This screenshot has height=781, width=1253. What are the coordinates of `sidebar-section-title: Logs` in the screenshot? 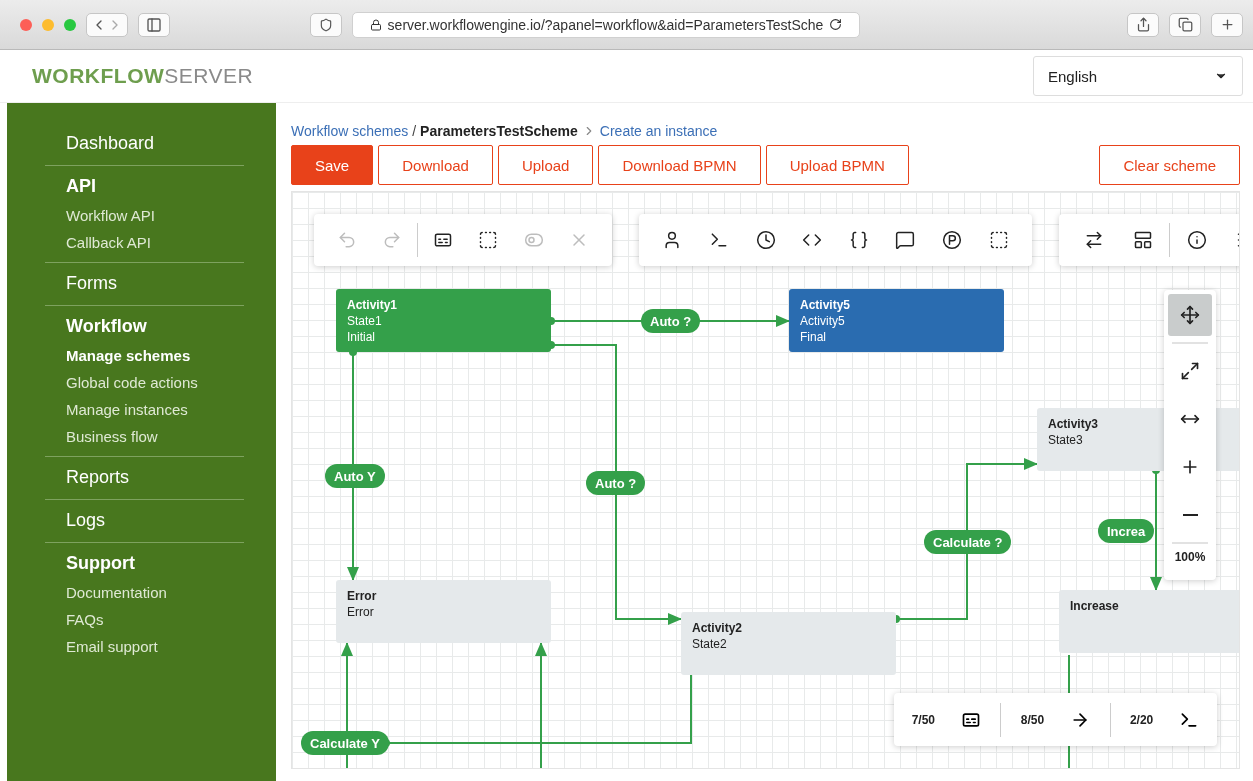 It's located at (155, 520).